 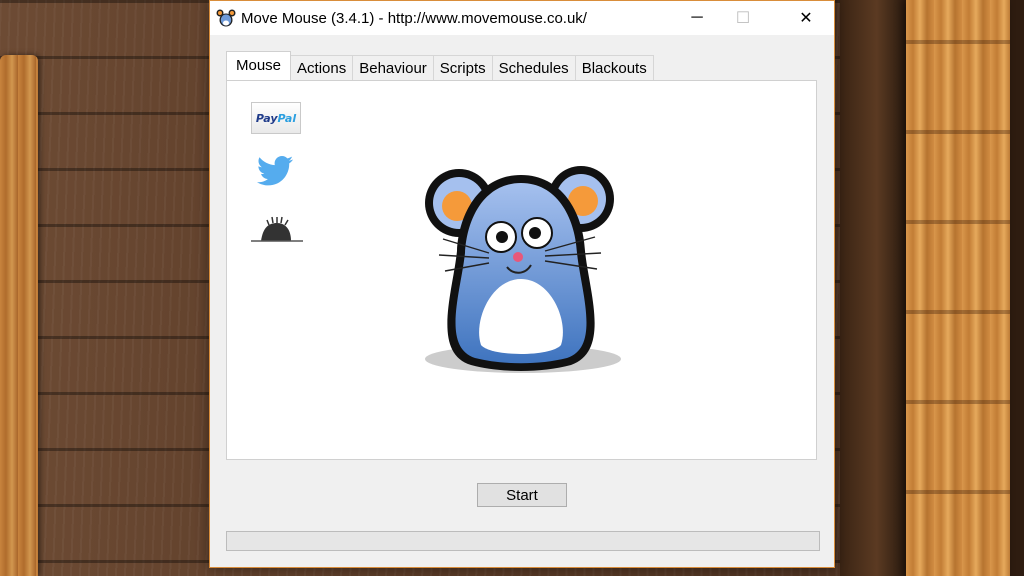 What do you see at coordinates (958, 288) in the screenshot?
I see `wood-board-right` at bounding box center [958, 288].